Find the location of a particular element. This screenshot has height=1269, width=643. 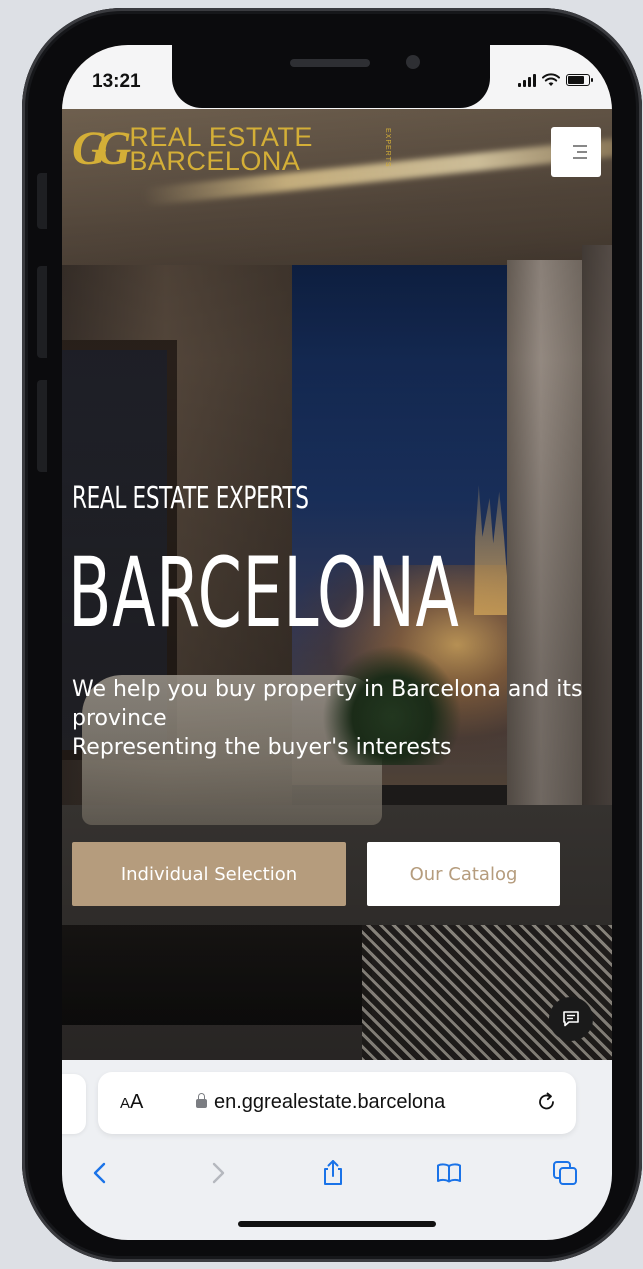

our-catalog-button: Our Catalog is located at coordinates (463, 874).